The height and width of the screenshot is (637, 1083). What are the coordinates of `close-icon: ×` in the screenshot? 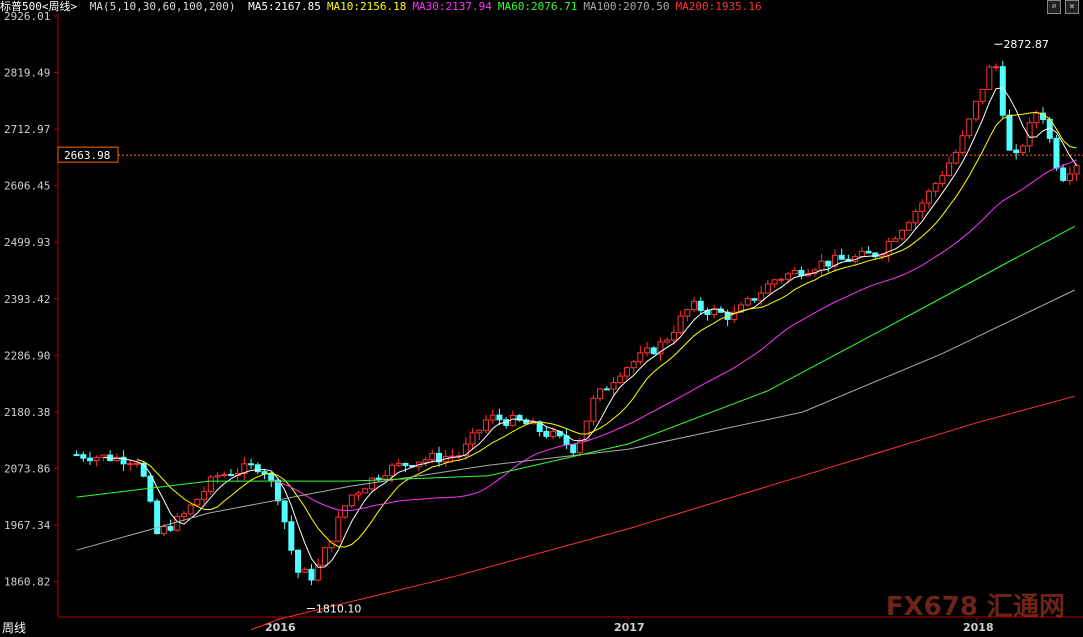 It's located at (1072, 7).